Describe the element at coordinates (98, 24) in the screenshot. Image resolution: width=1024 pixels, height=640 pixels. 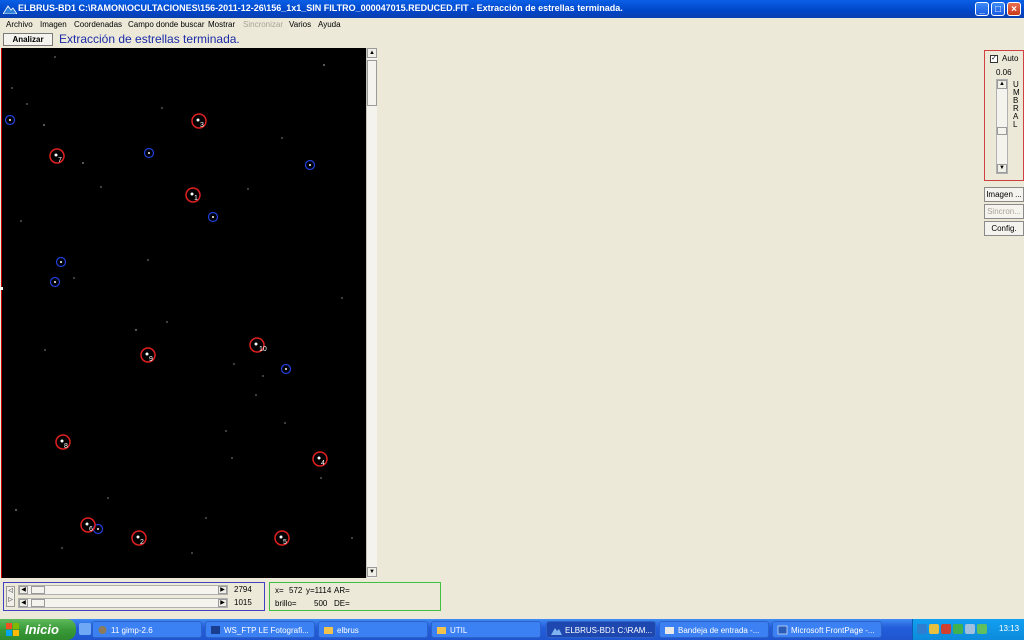
I see `menu-coordenadas: Coordenadas` at that location.